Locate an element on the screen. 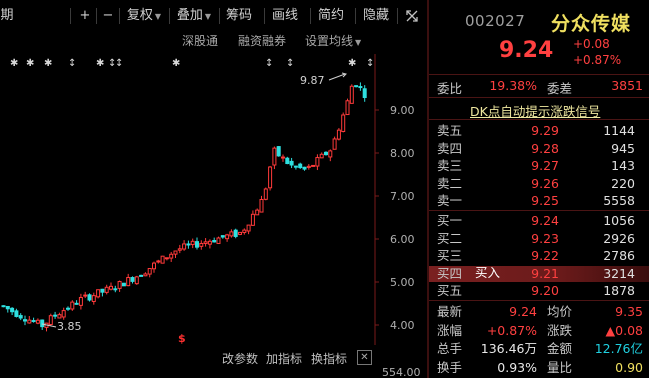 The width and height of the screenshot is (649, 378). bid-level-row: 买二 9.23 2926 is located at coordinates (539, 239).